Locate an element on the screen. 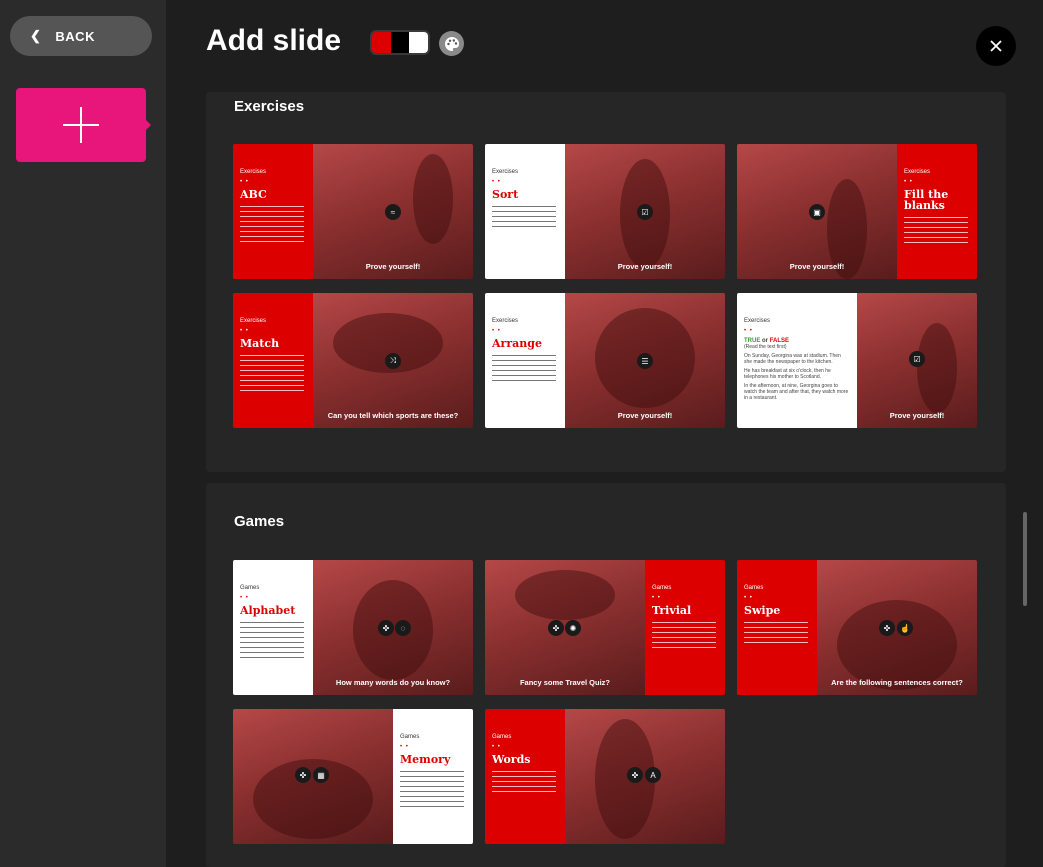 The width and height of the screenshot is (1043, 867). card-name: ABC is located at coordinates (253, 194).